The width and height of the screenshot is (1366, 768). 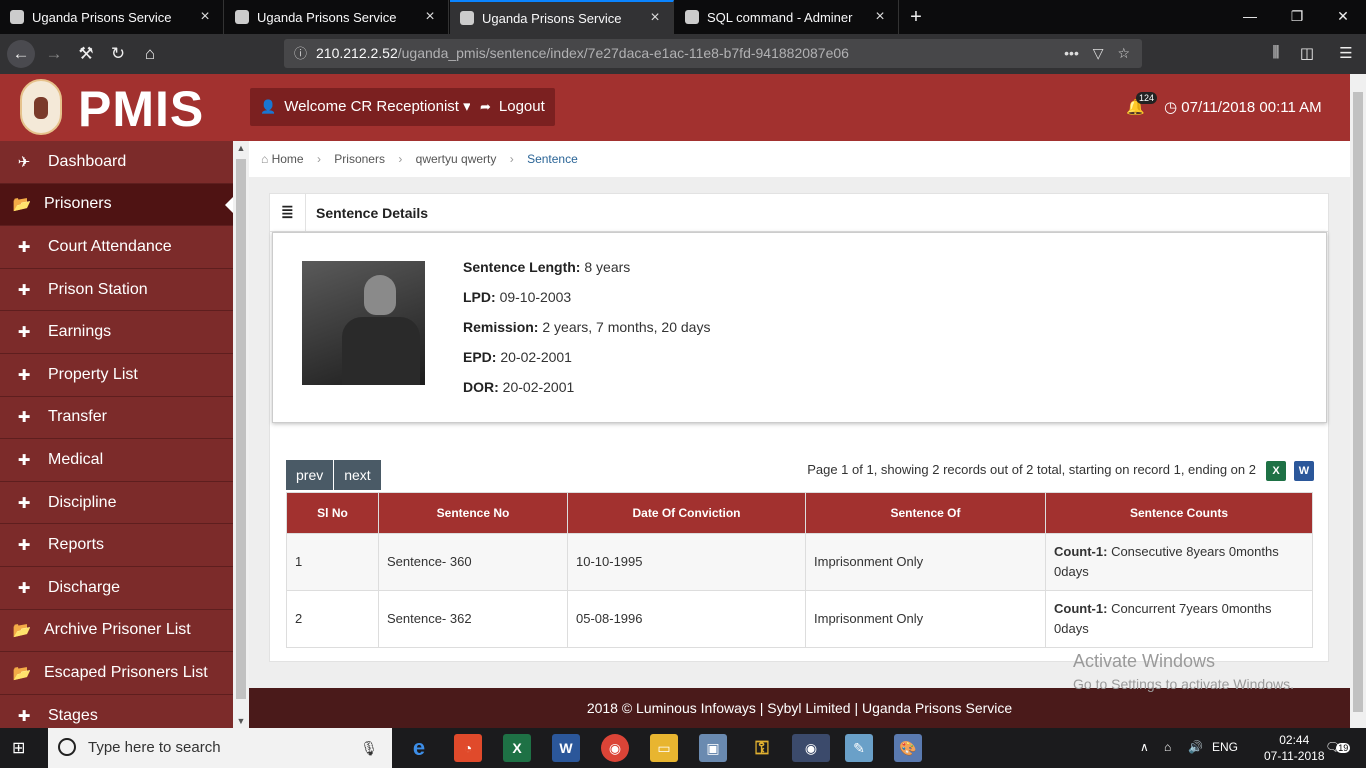 I want to click on pocket-icon: ▽, so click(x=1098, y=53).